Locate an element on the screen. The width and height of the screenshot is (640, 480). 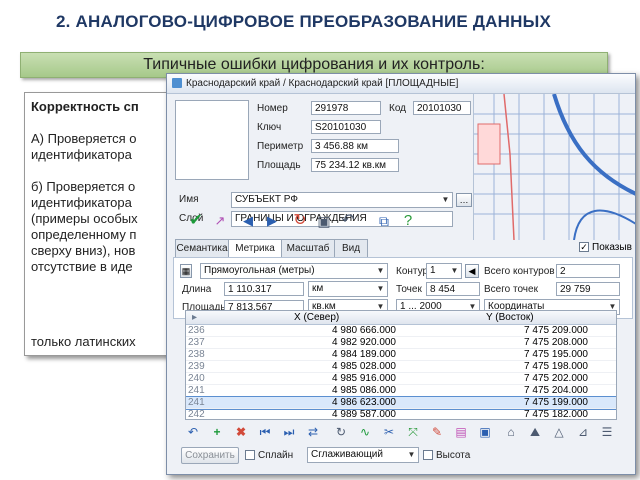
spline-checkbox: Сплайн is located at coordinates (269, 455).